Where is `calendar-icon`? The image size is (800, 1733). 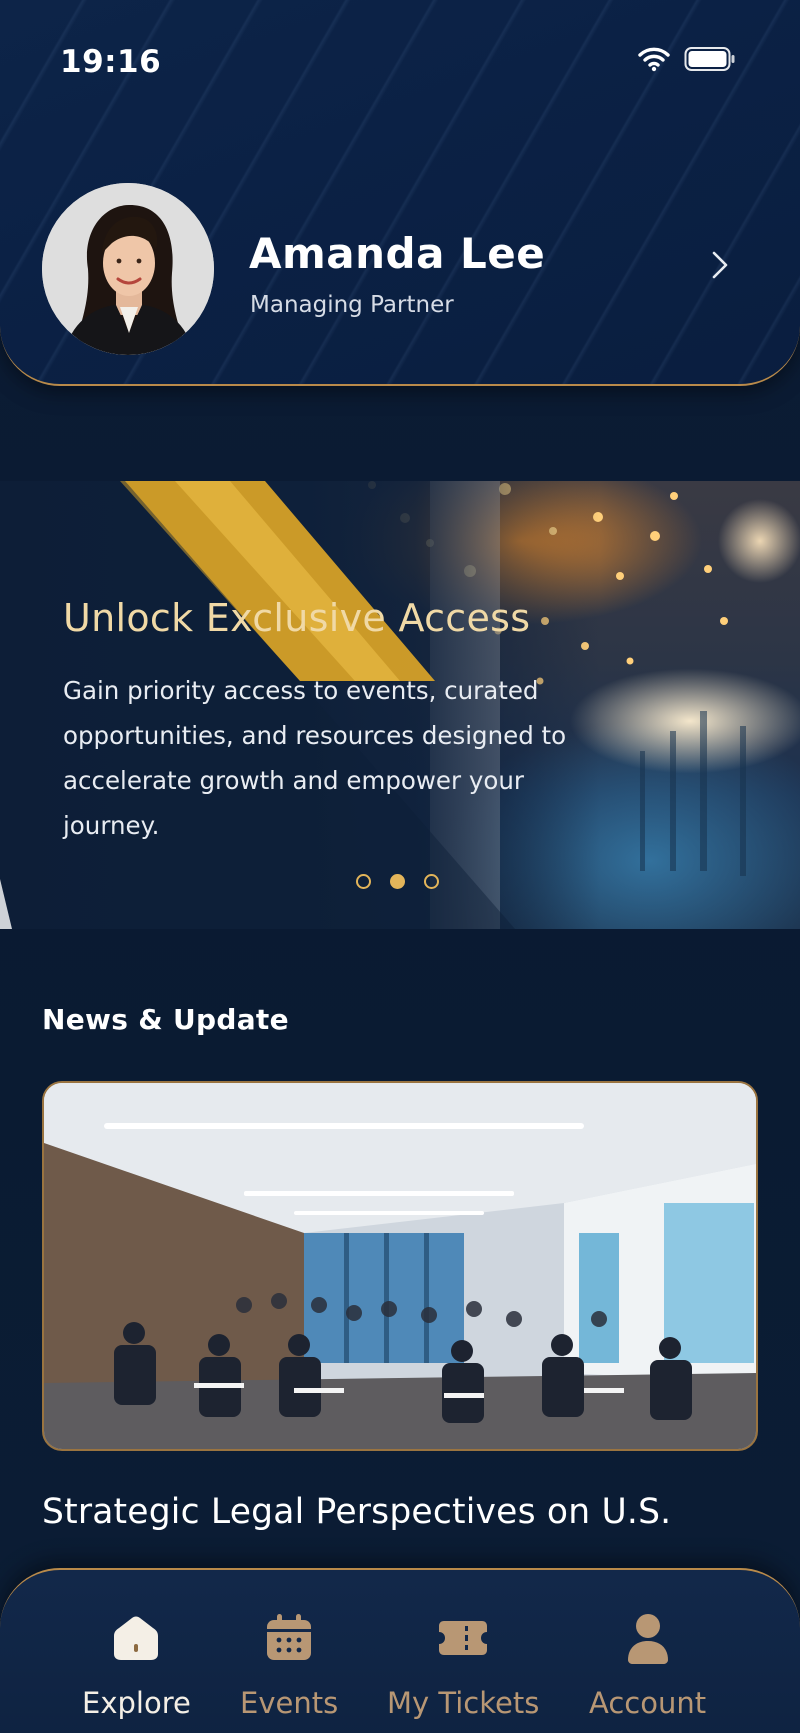 calendar-icon is located at coordinates (289, 1637).